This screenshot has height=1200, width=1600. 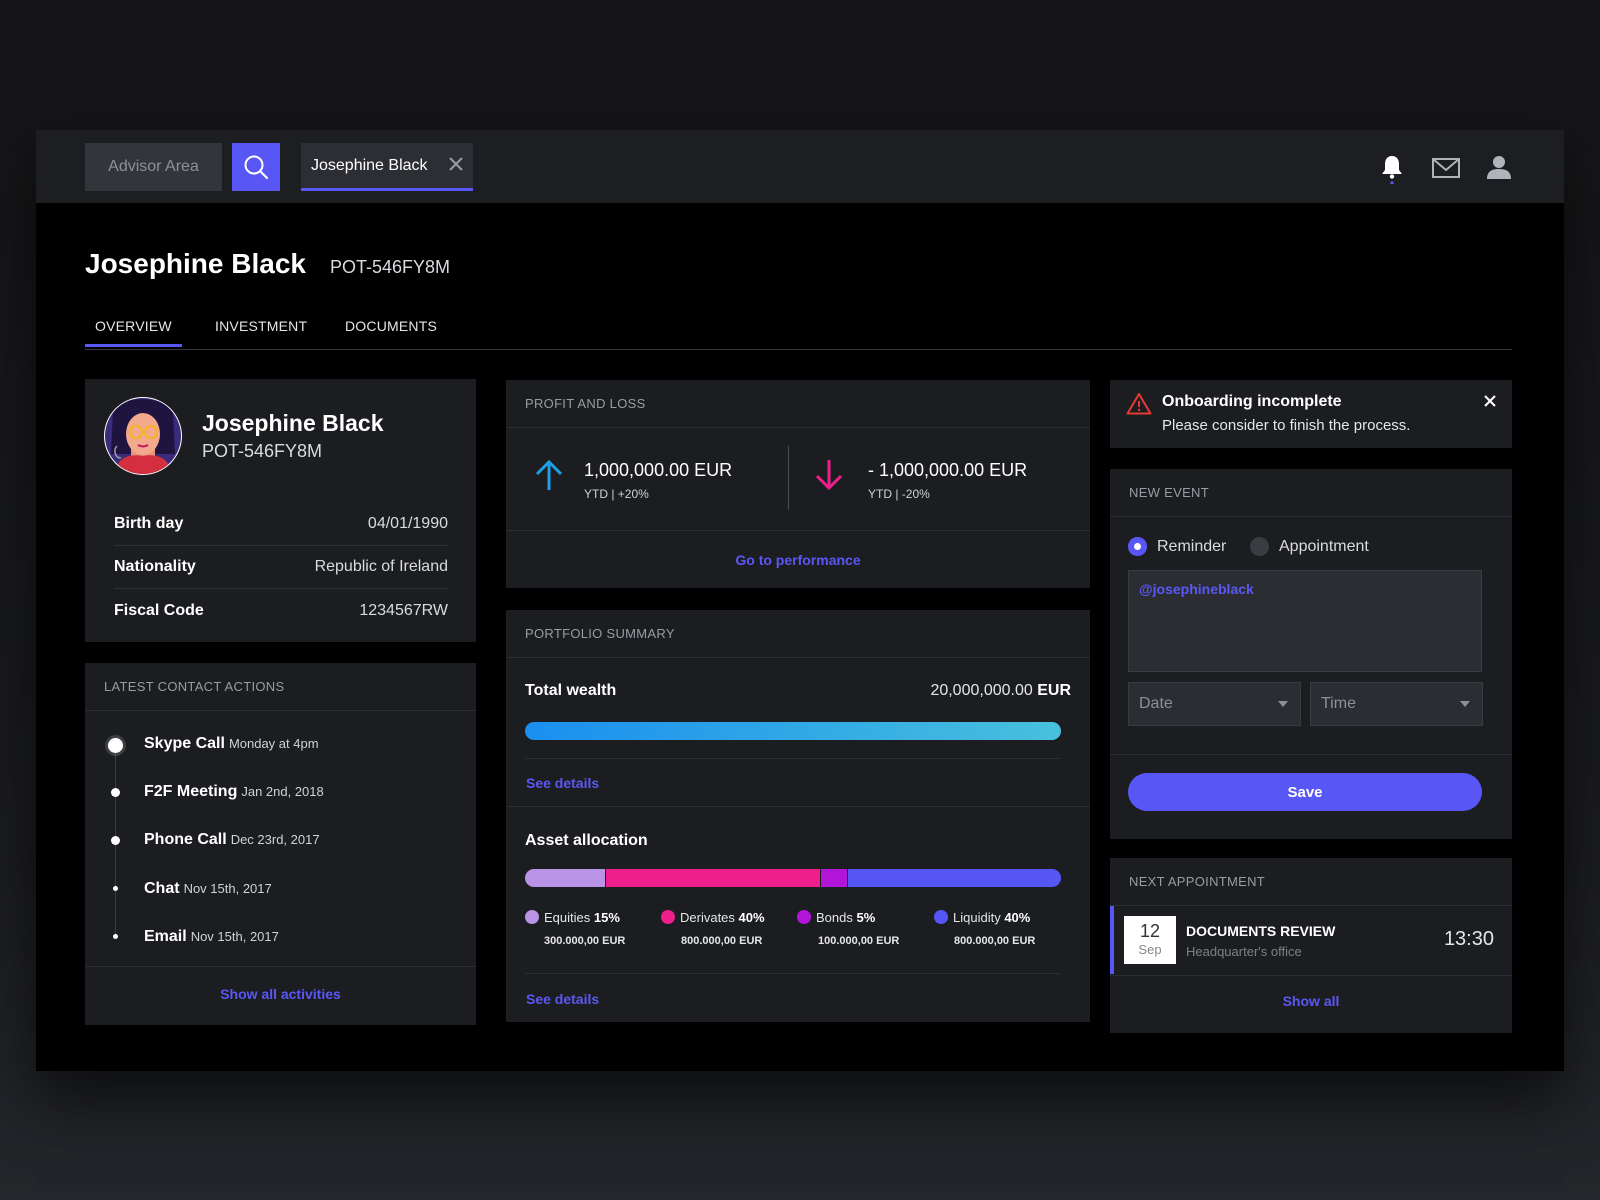 What do you see at coordinates (1311, 882) in the screenshot?
I see `card-title: NEXT APPOINTMENT` at bounding box center [1311, 882].